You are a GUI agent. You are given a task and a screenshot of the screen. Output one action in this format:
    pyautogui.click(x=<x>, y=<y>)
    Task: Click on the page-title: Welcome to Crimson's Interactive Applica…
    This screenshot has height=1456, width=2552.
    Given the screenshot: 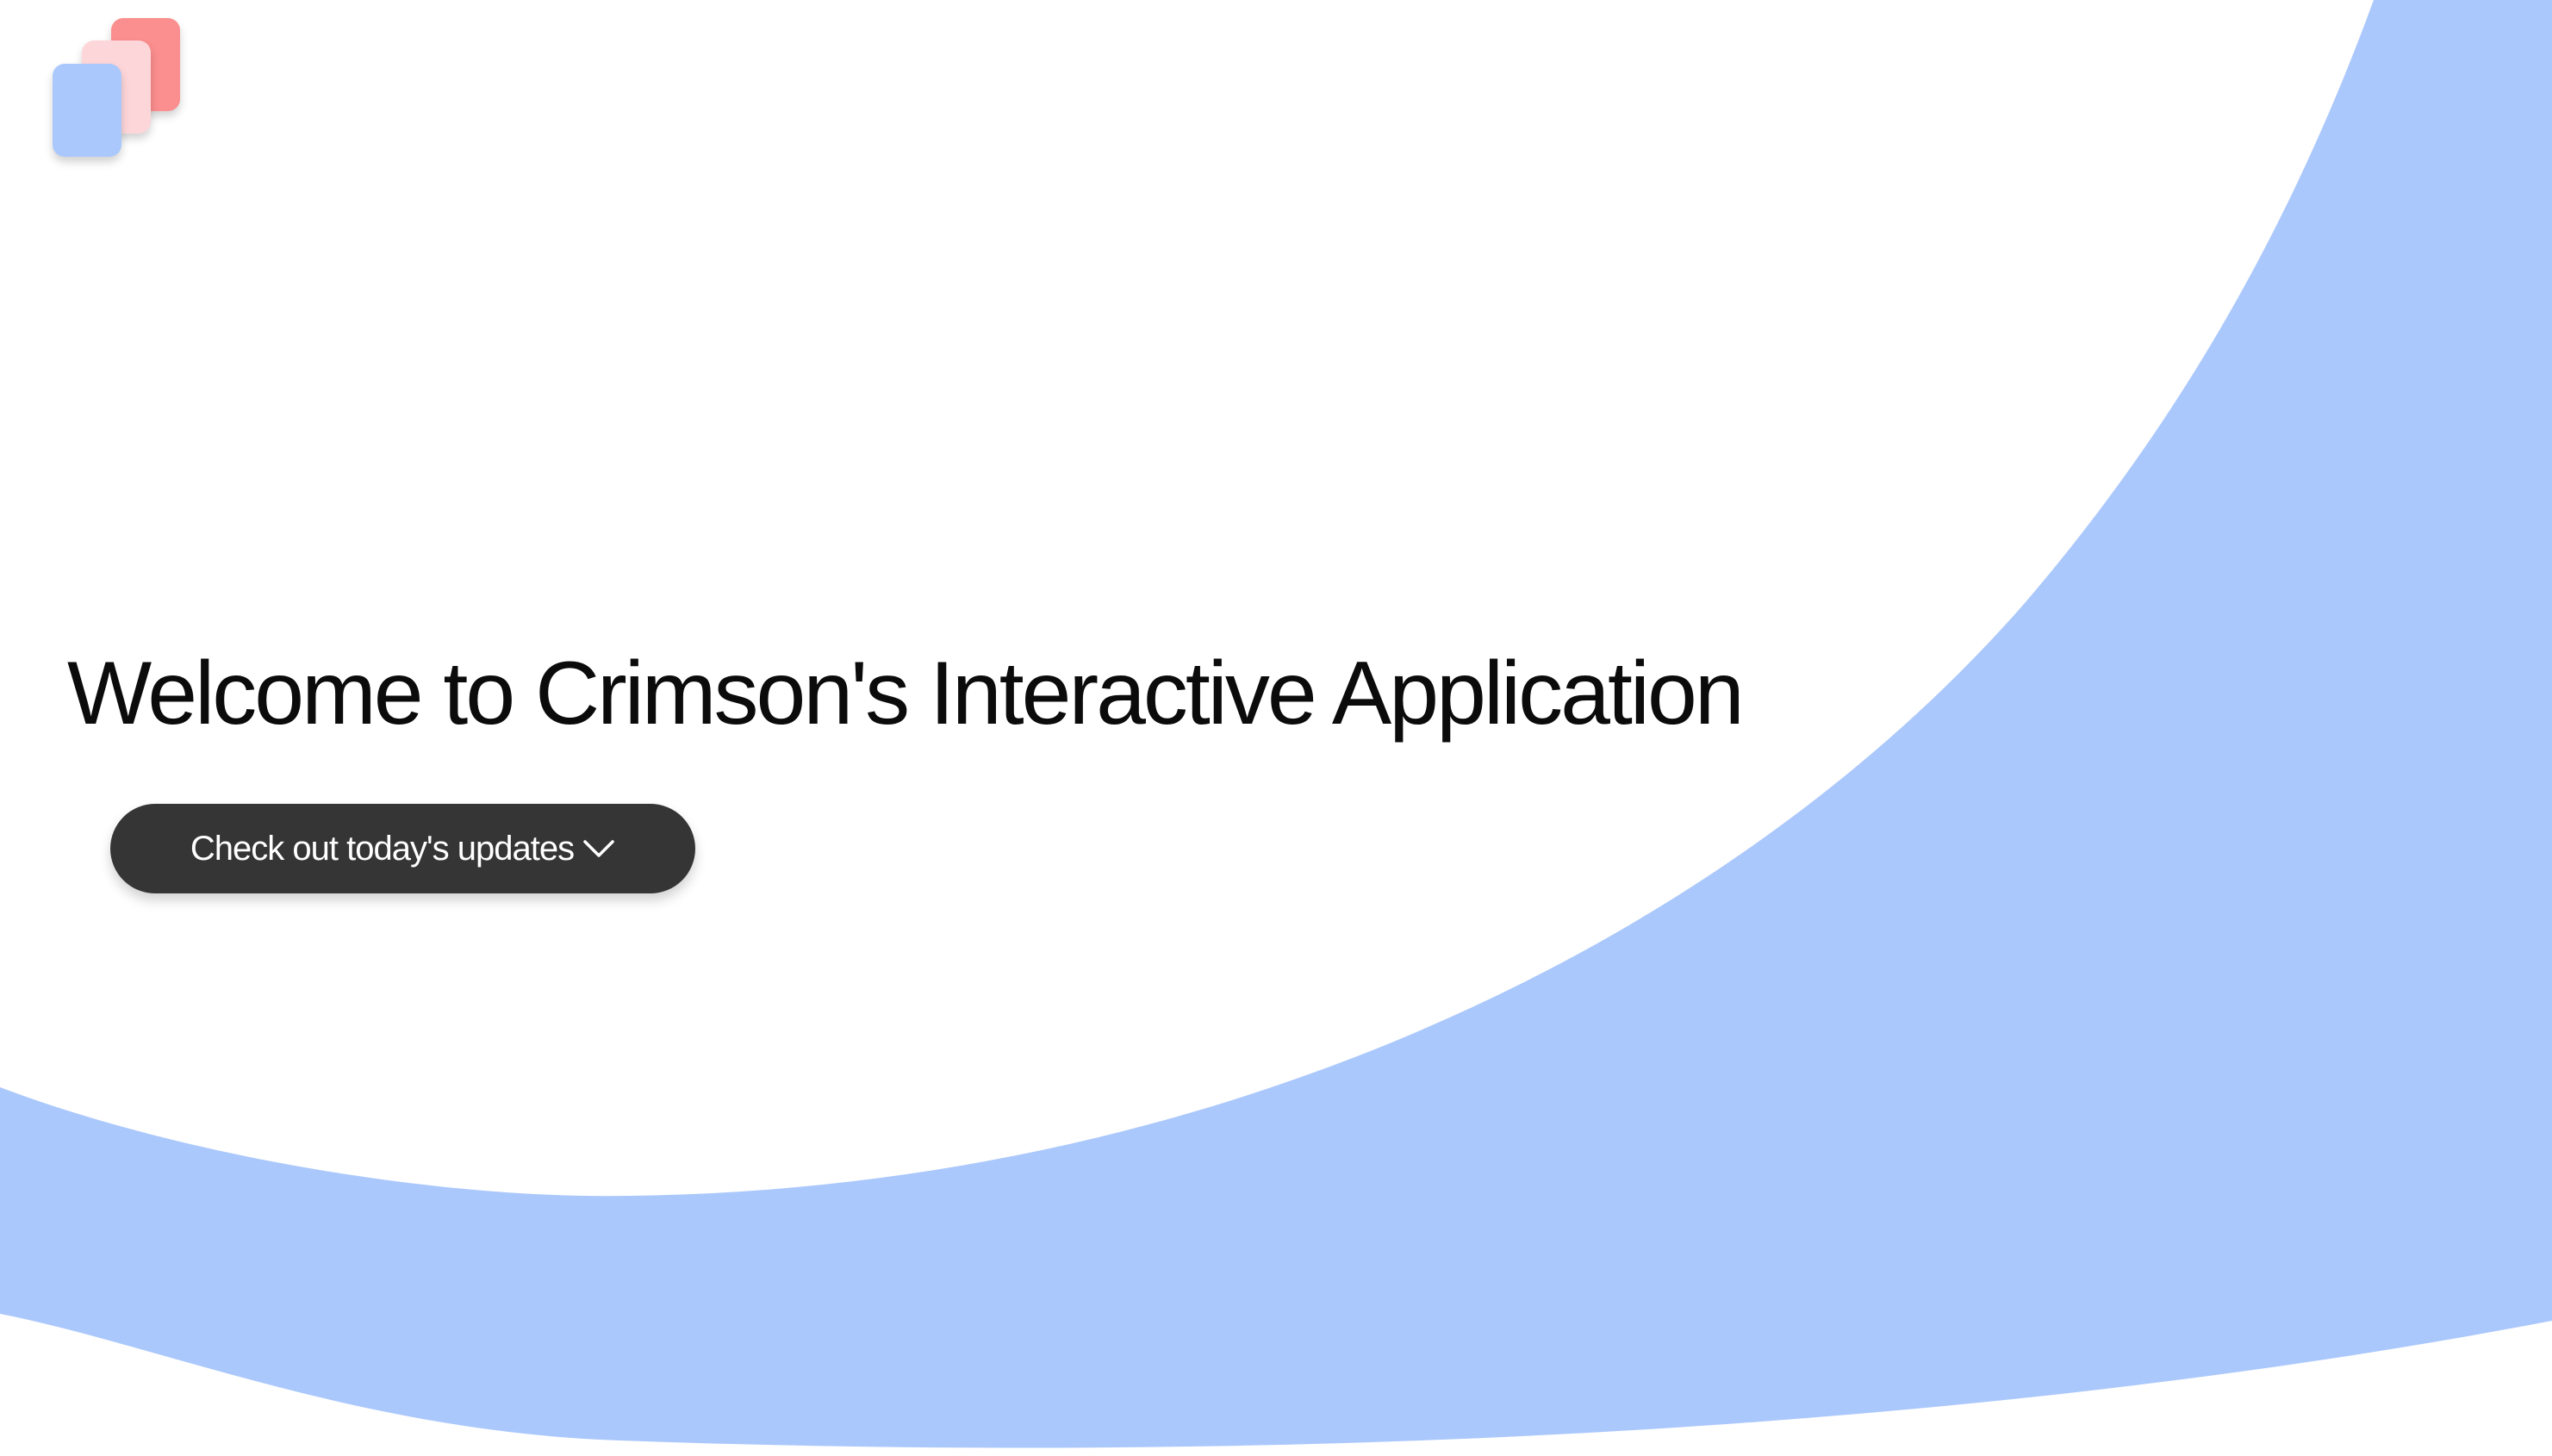 What is the action you would take?
    pyautogui.click(x=906, y=694)
    